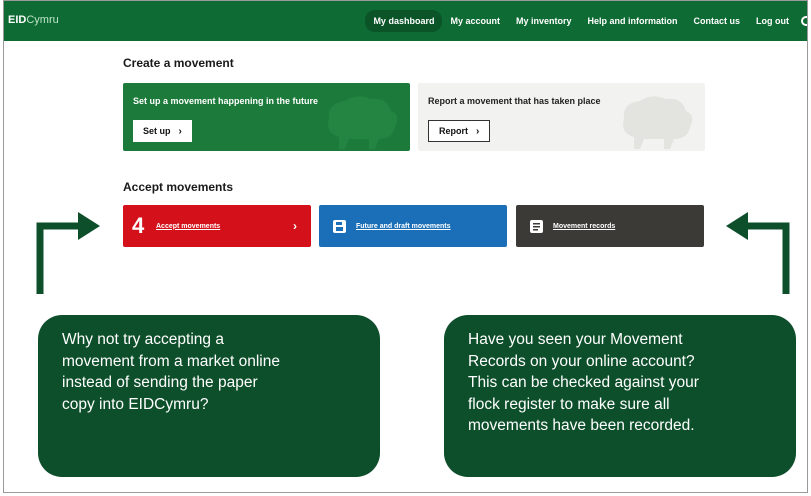 The width and height of the screenshot is (811, 496). Describe the element at coordinates (138, 225) in the screenshot. I see `pending-count-badge: 4` at that location.